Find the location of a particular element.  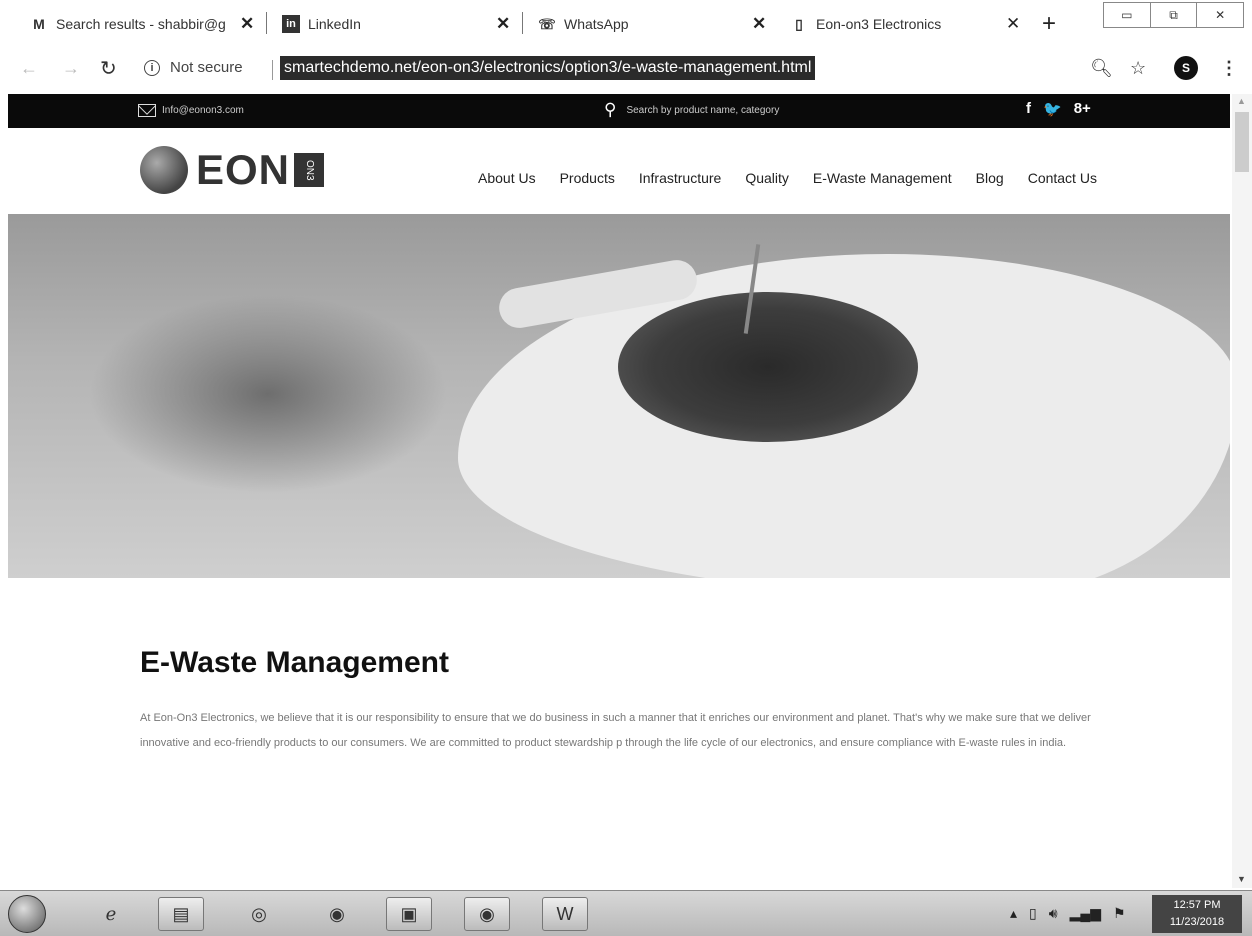

page-title: E-Waste Management is located at coordinates (294, 662).